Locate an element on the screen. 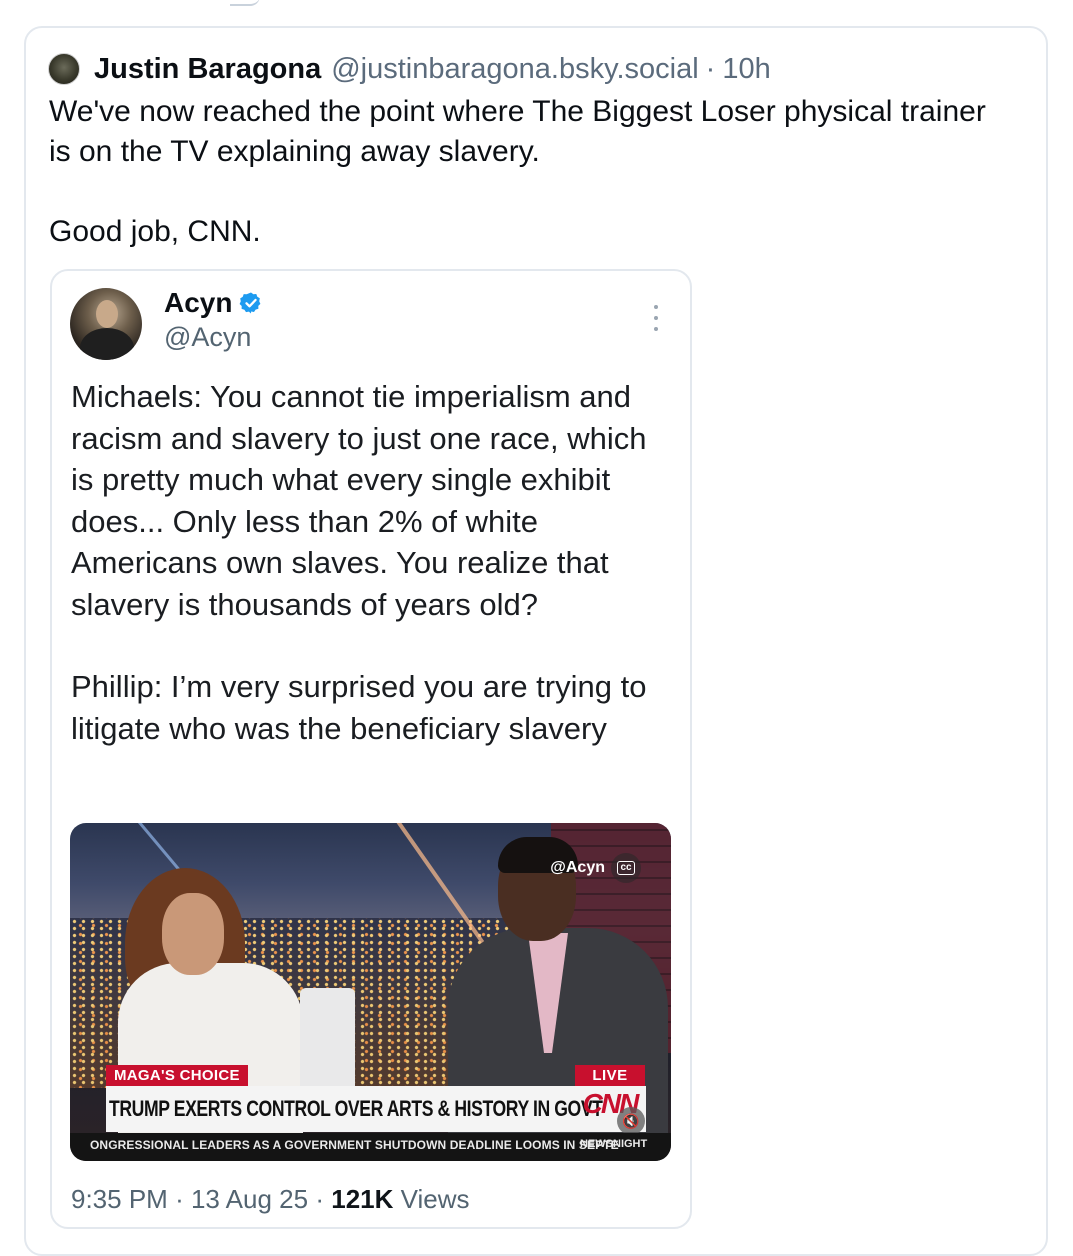 This screenshot has width=1073, height=1256. avatar-figure-face is located at coordinates (107, 314).